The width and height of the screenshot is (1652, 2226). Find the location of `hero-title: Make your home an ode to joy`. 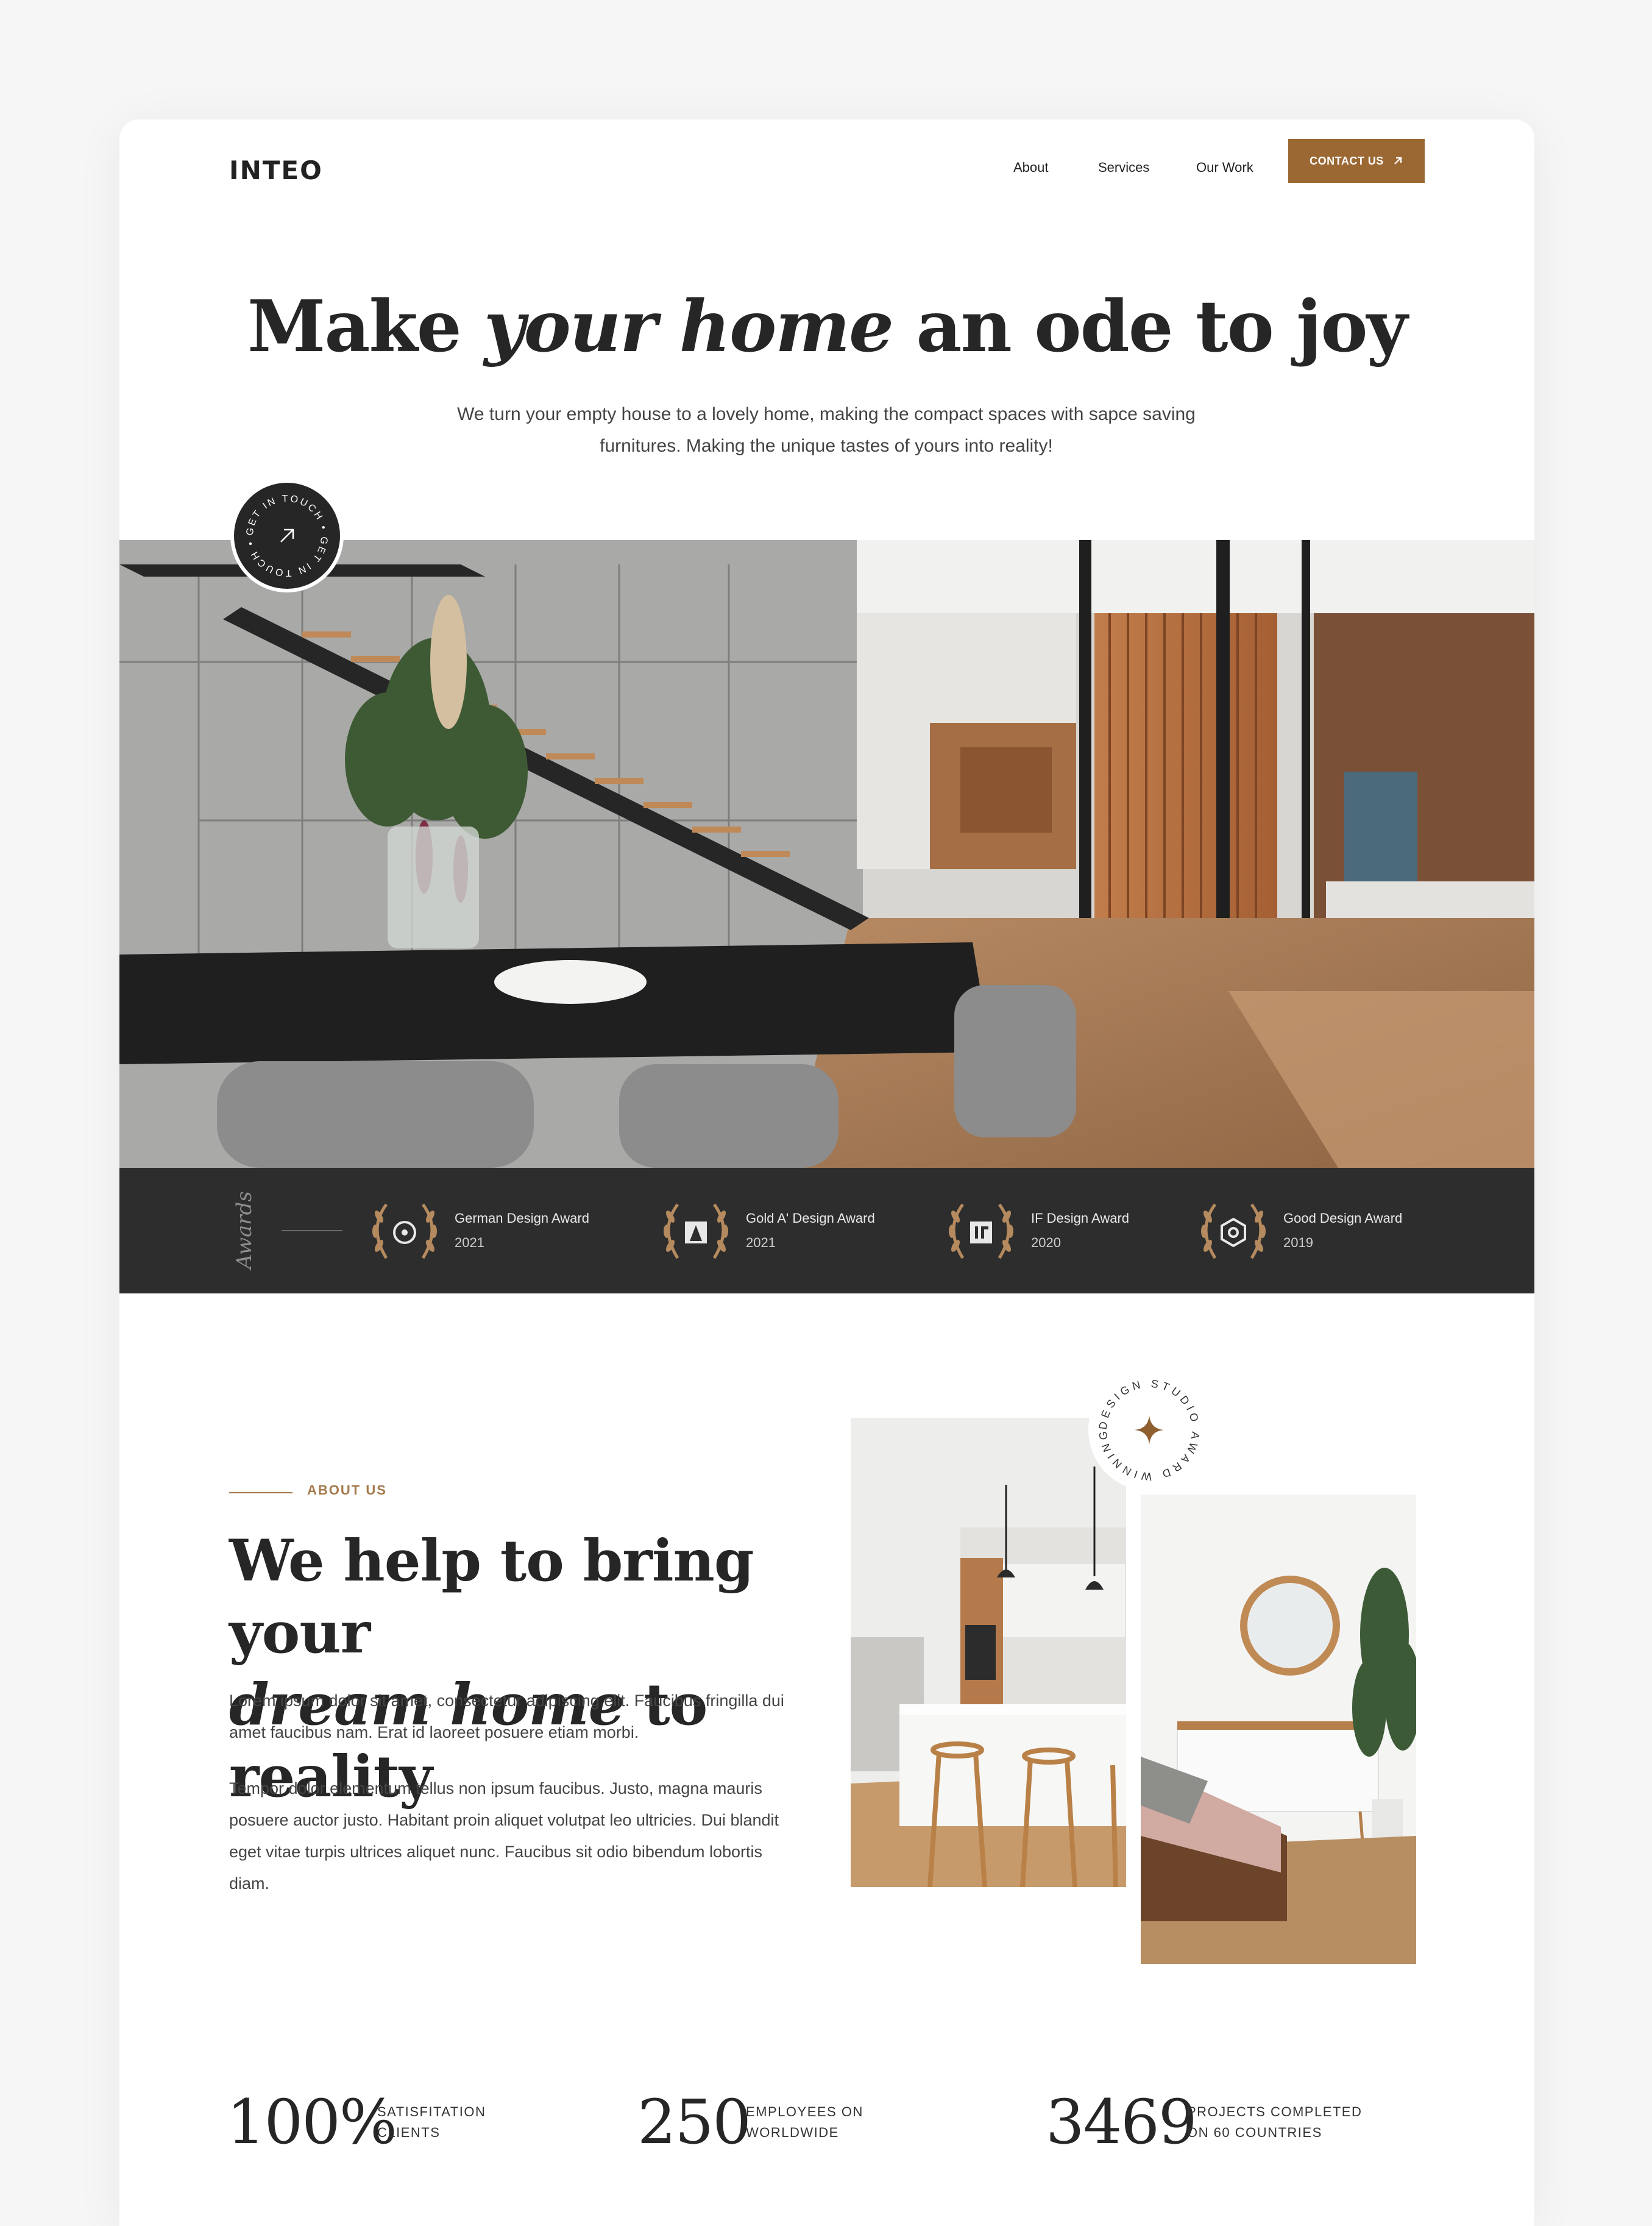

hero-title: Make your home an ode to joy is located at coordinates (827, 326).